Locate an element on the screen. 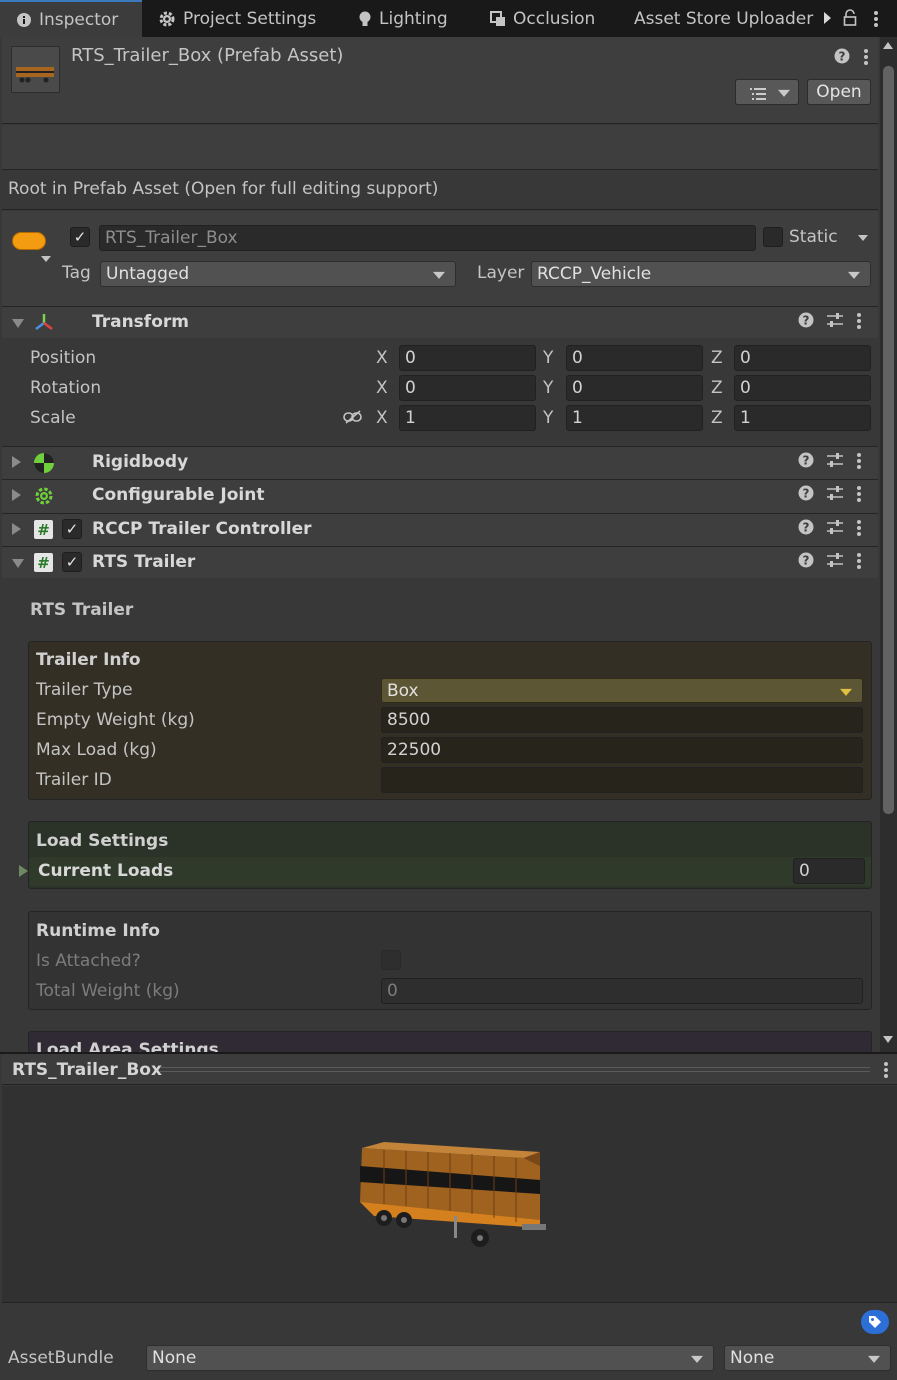  load-settings-box: Load Settings Current Loads 0 is located at coordinates (445, 855).